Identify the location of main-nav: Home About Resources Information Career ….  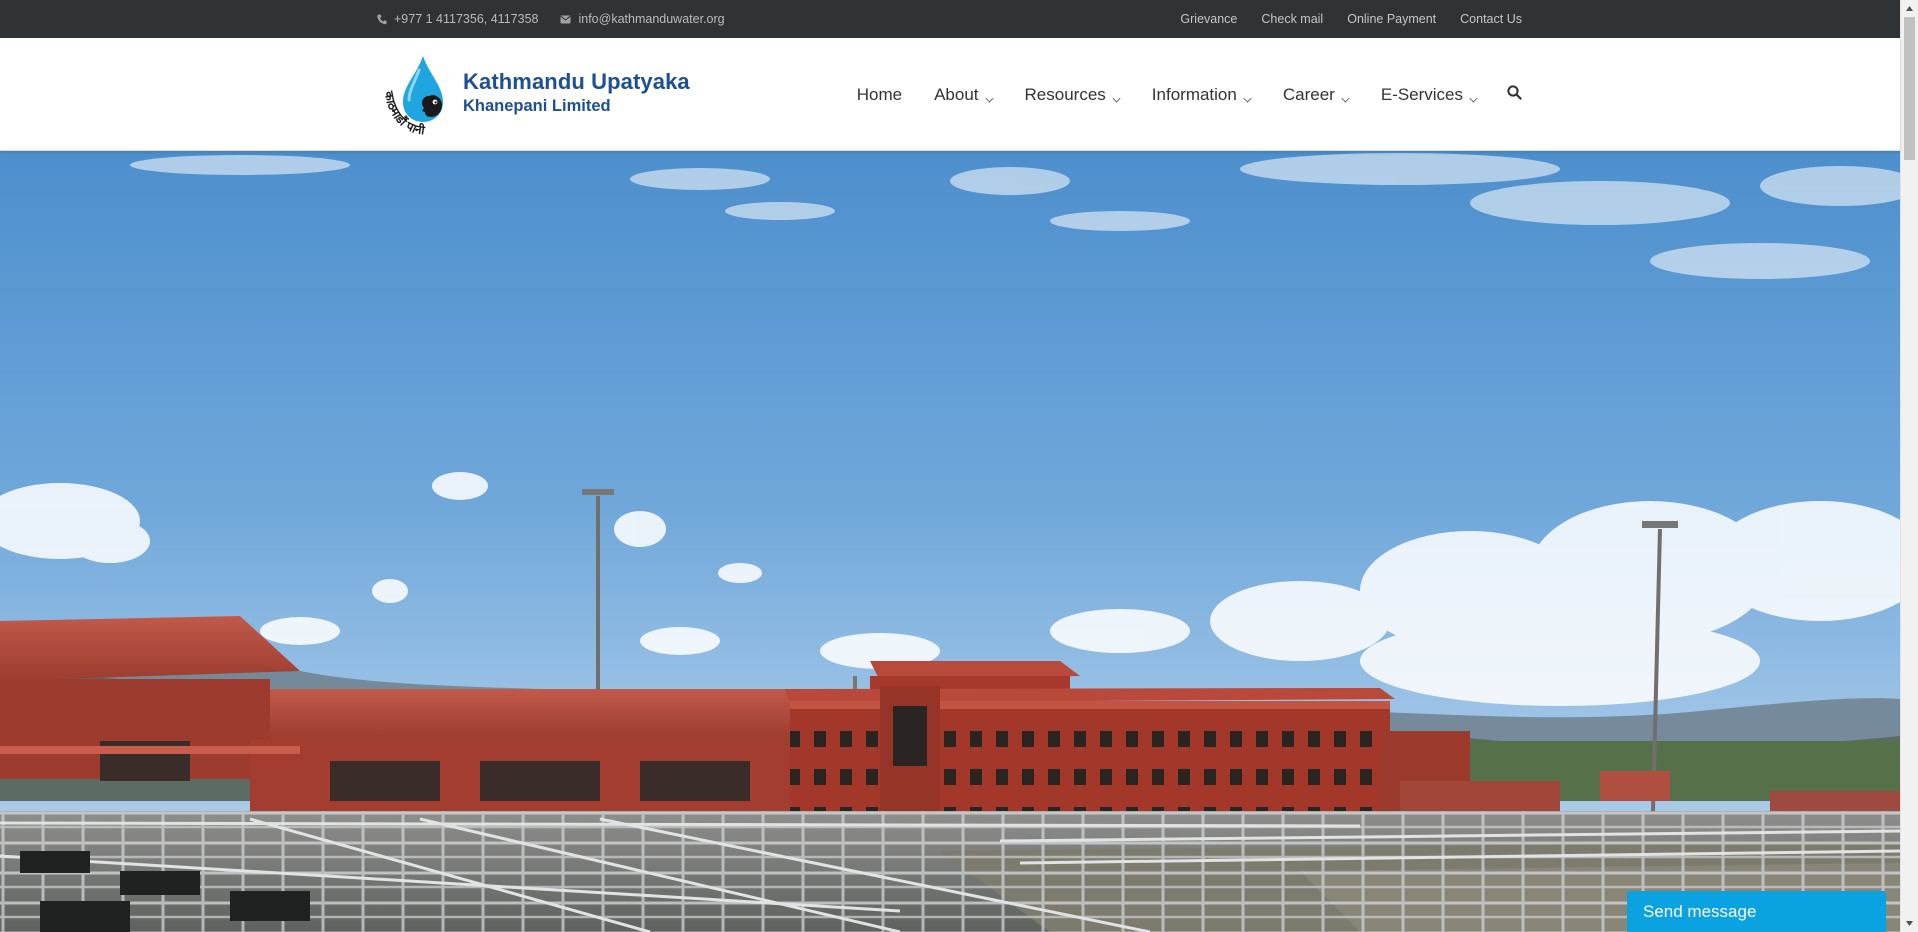
(1189, 94).